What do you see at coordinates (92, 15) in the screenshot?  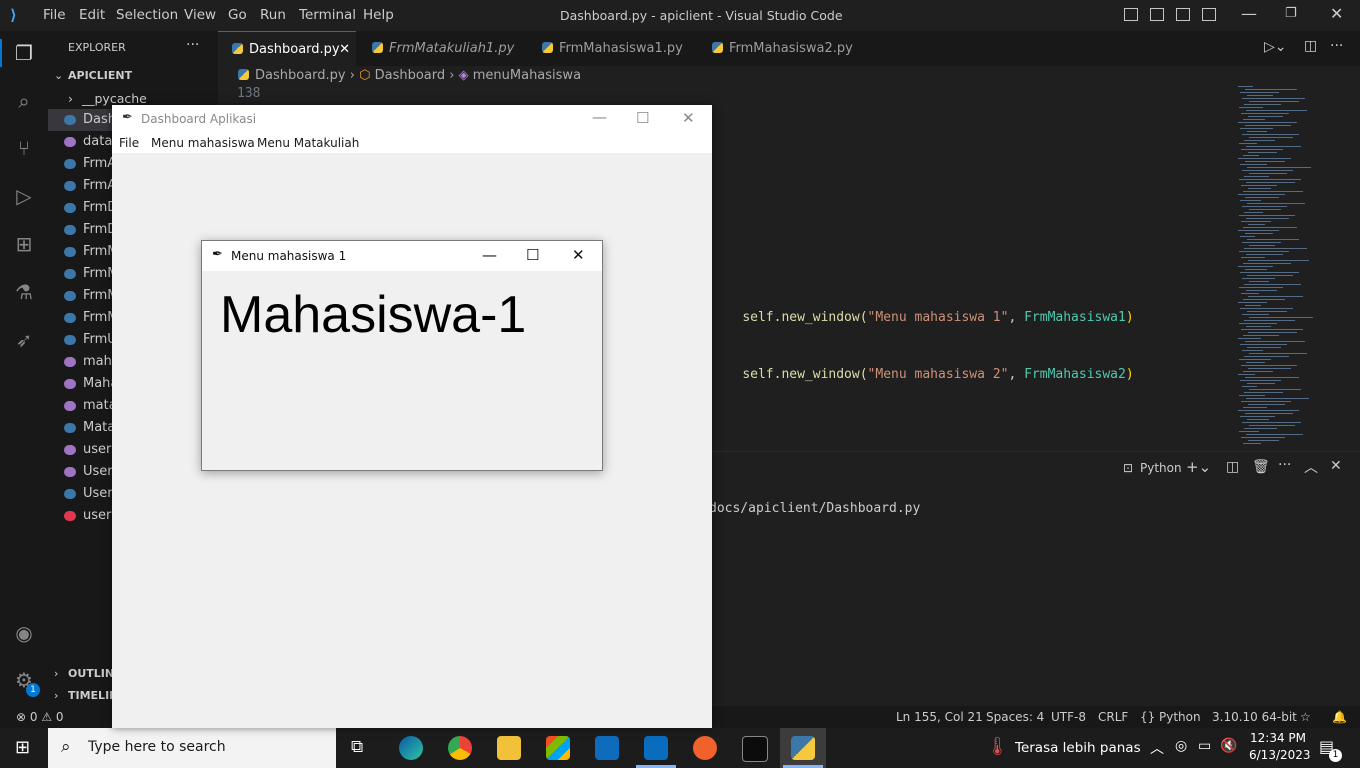 I see `menu-edit: Edit` at bounding box center [92, 15].